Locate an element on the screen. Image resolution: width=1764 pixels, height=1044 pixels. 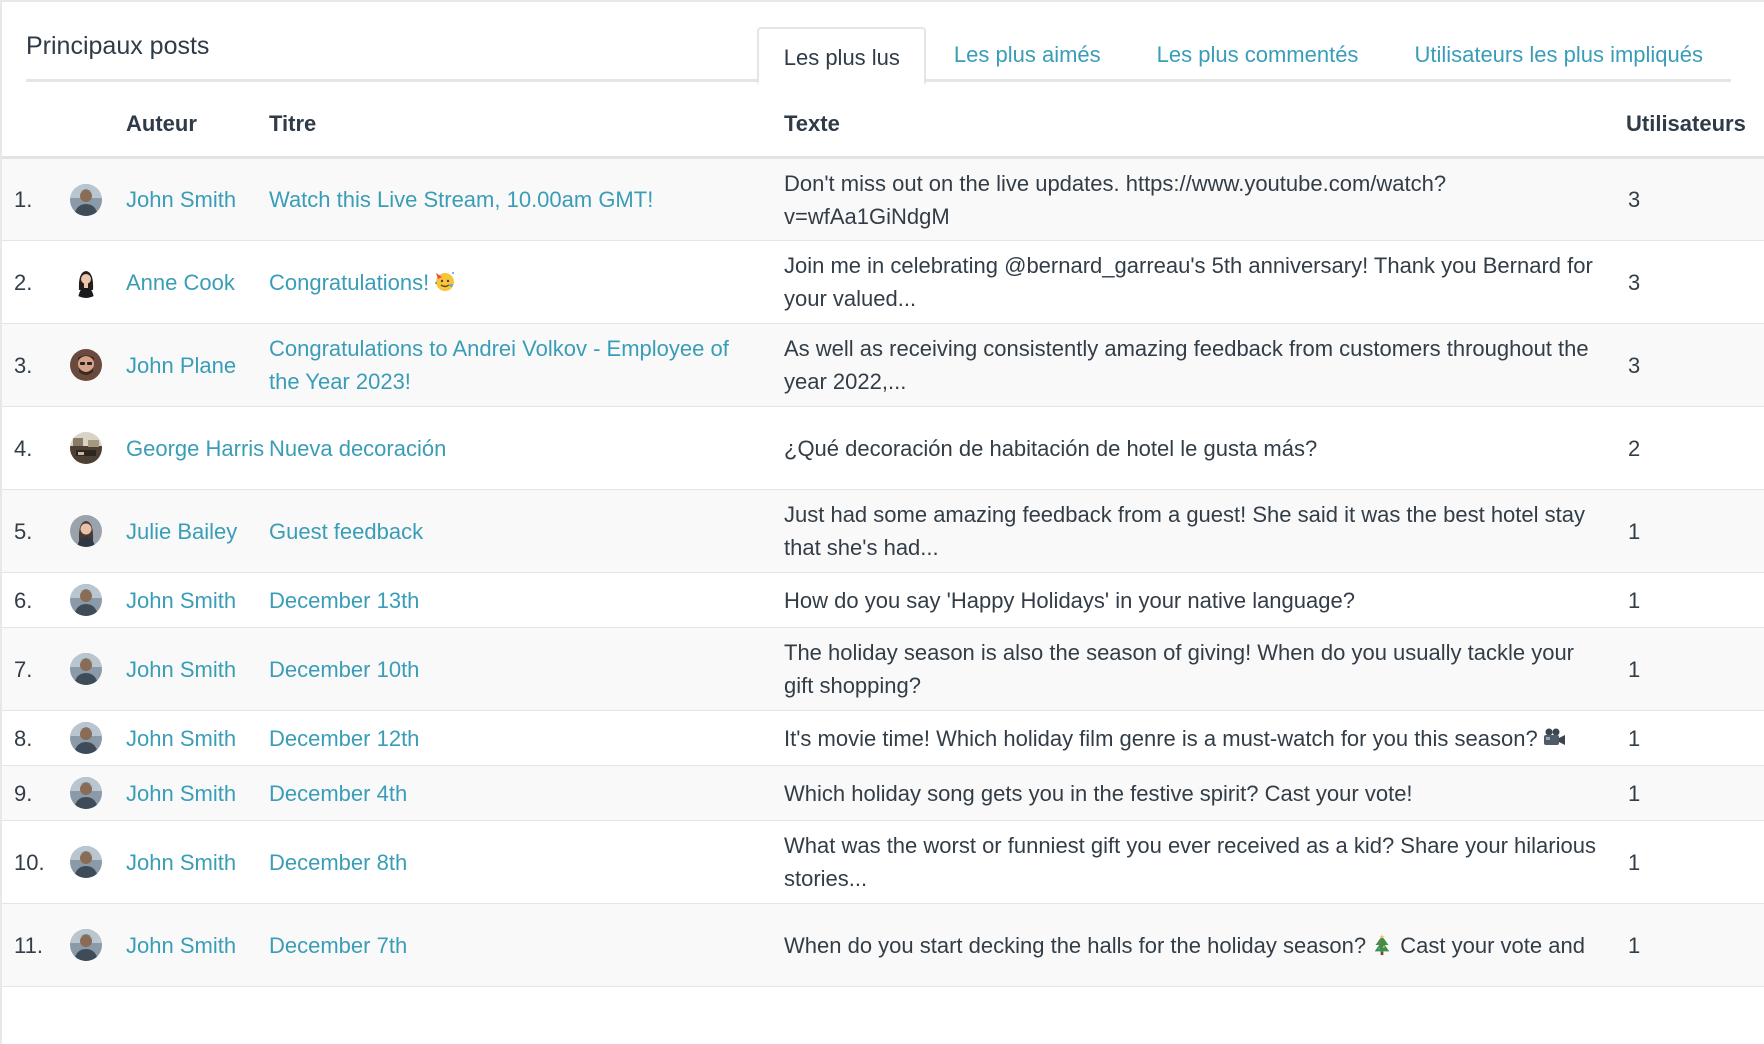
post-title-text: December 12th is located at coordinates (344, 738).